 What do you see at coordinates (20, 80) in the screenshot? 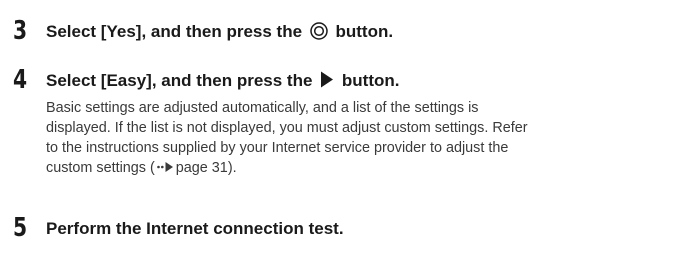
I see `step-number: 4` at bounding box center [20, 80].